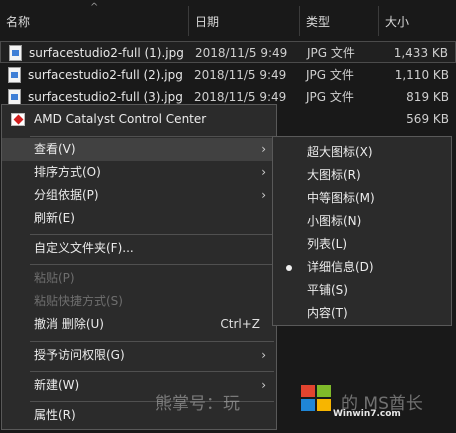 The height and width of the screenshot is (433, 456). I want to click on menu-item-grant-access: 授予访问权限(G) ›, so click(139, 355).